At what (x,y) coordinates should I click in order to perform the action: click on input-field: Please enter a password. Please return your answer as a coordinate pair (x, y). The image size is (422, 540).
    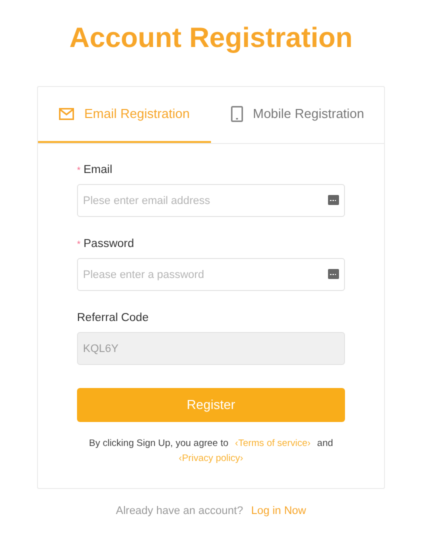
    Looking at the image, I should click on (211, 274).